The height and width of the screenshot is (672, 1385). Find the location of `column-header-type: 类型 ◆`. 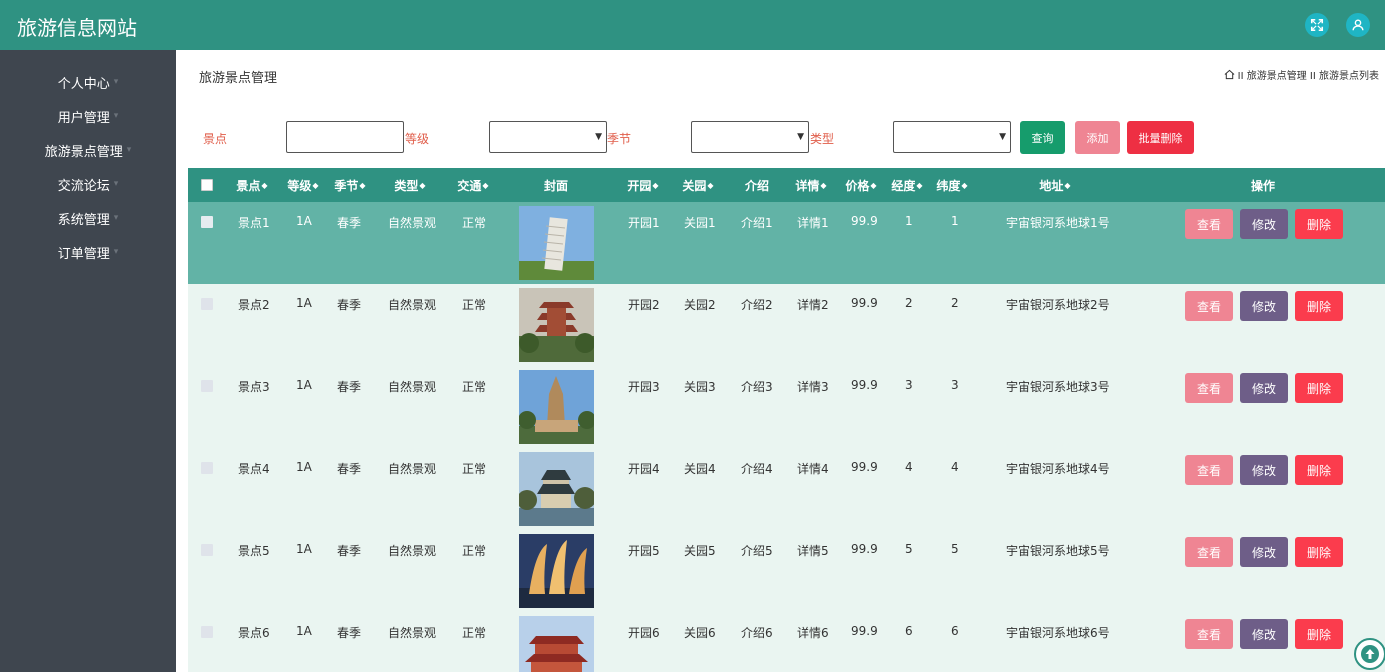

column-header-type: 类型 ◆ is located at coordinates (410, 185).